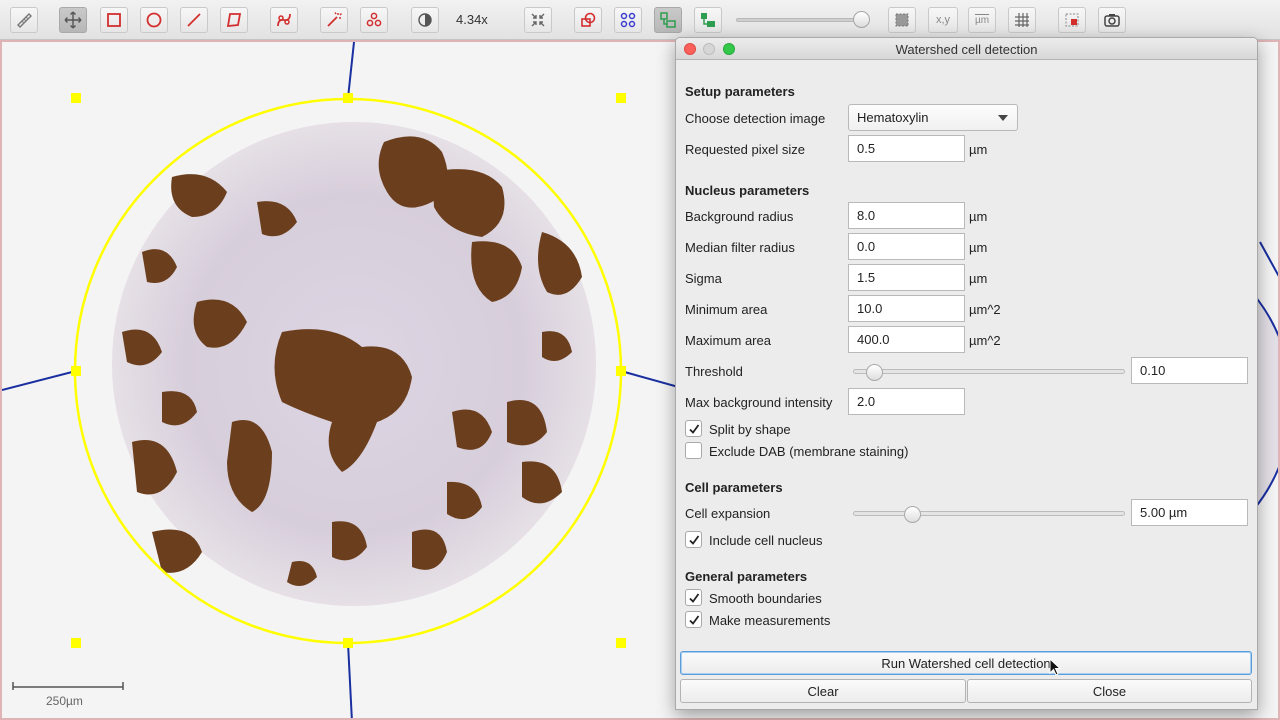 The image size is (1280, 720). Describe the element at coordinates (906, 246) in the screenshot. I see `median-filter-field: 0.0` at that location.